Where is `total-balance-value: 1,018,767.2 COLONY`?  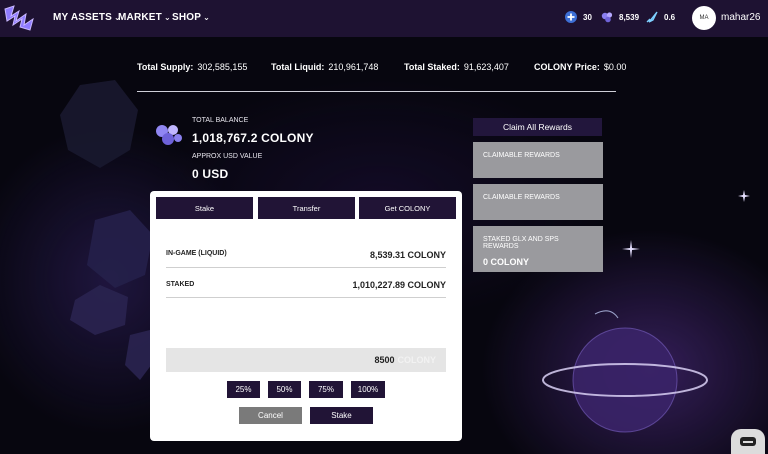
total-balance-value: 1,018,767.2 COLONY is located at coordinates (253, 138).